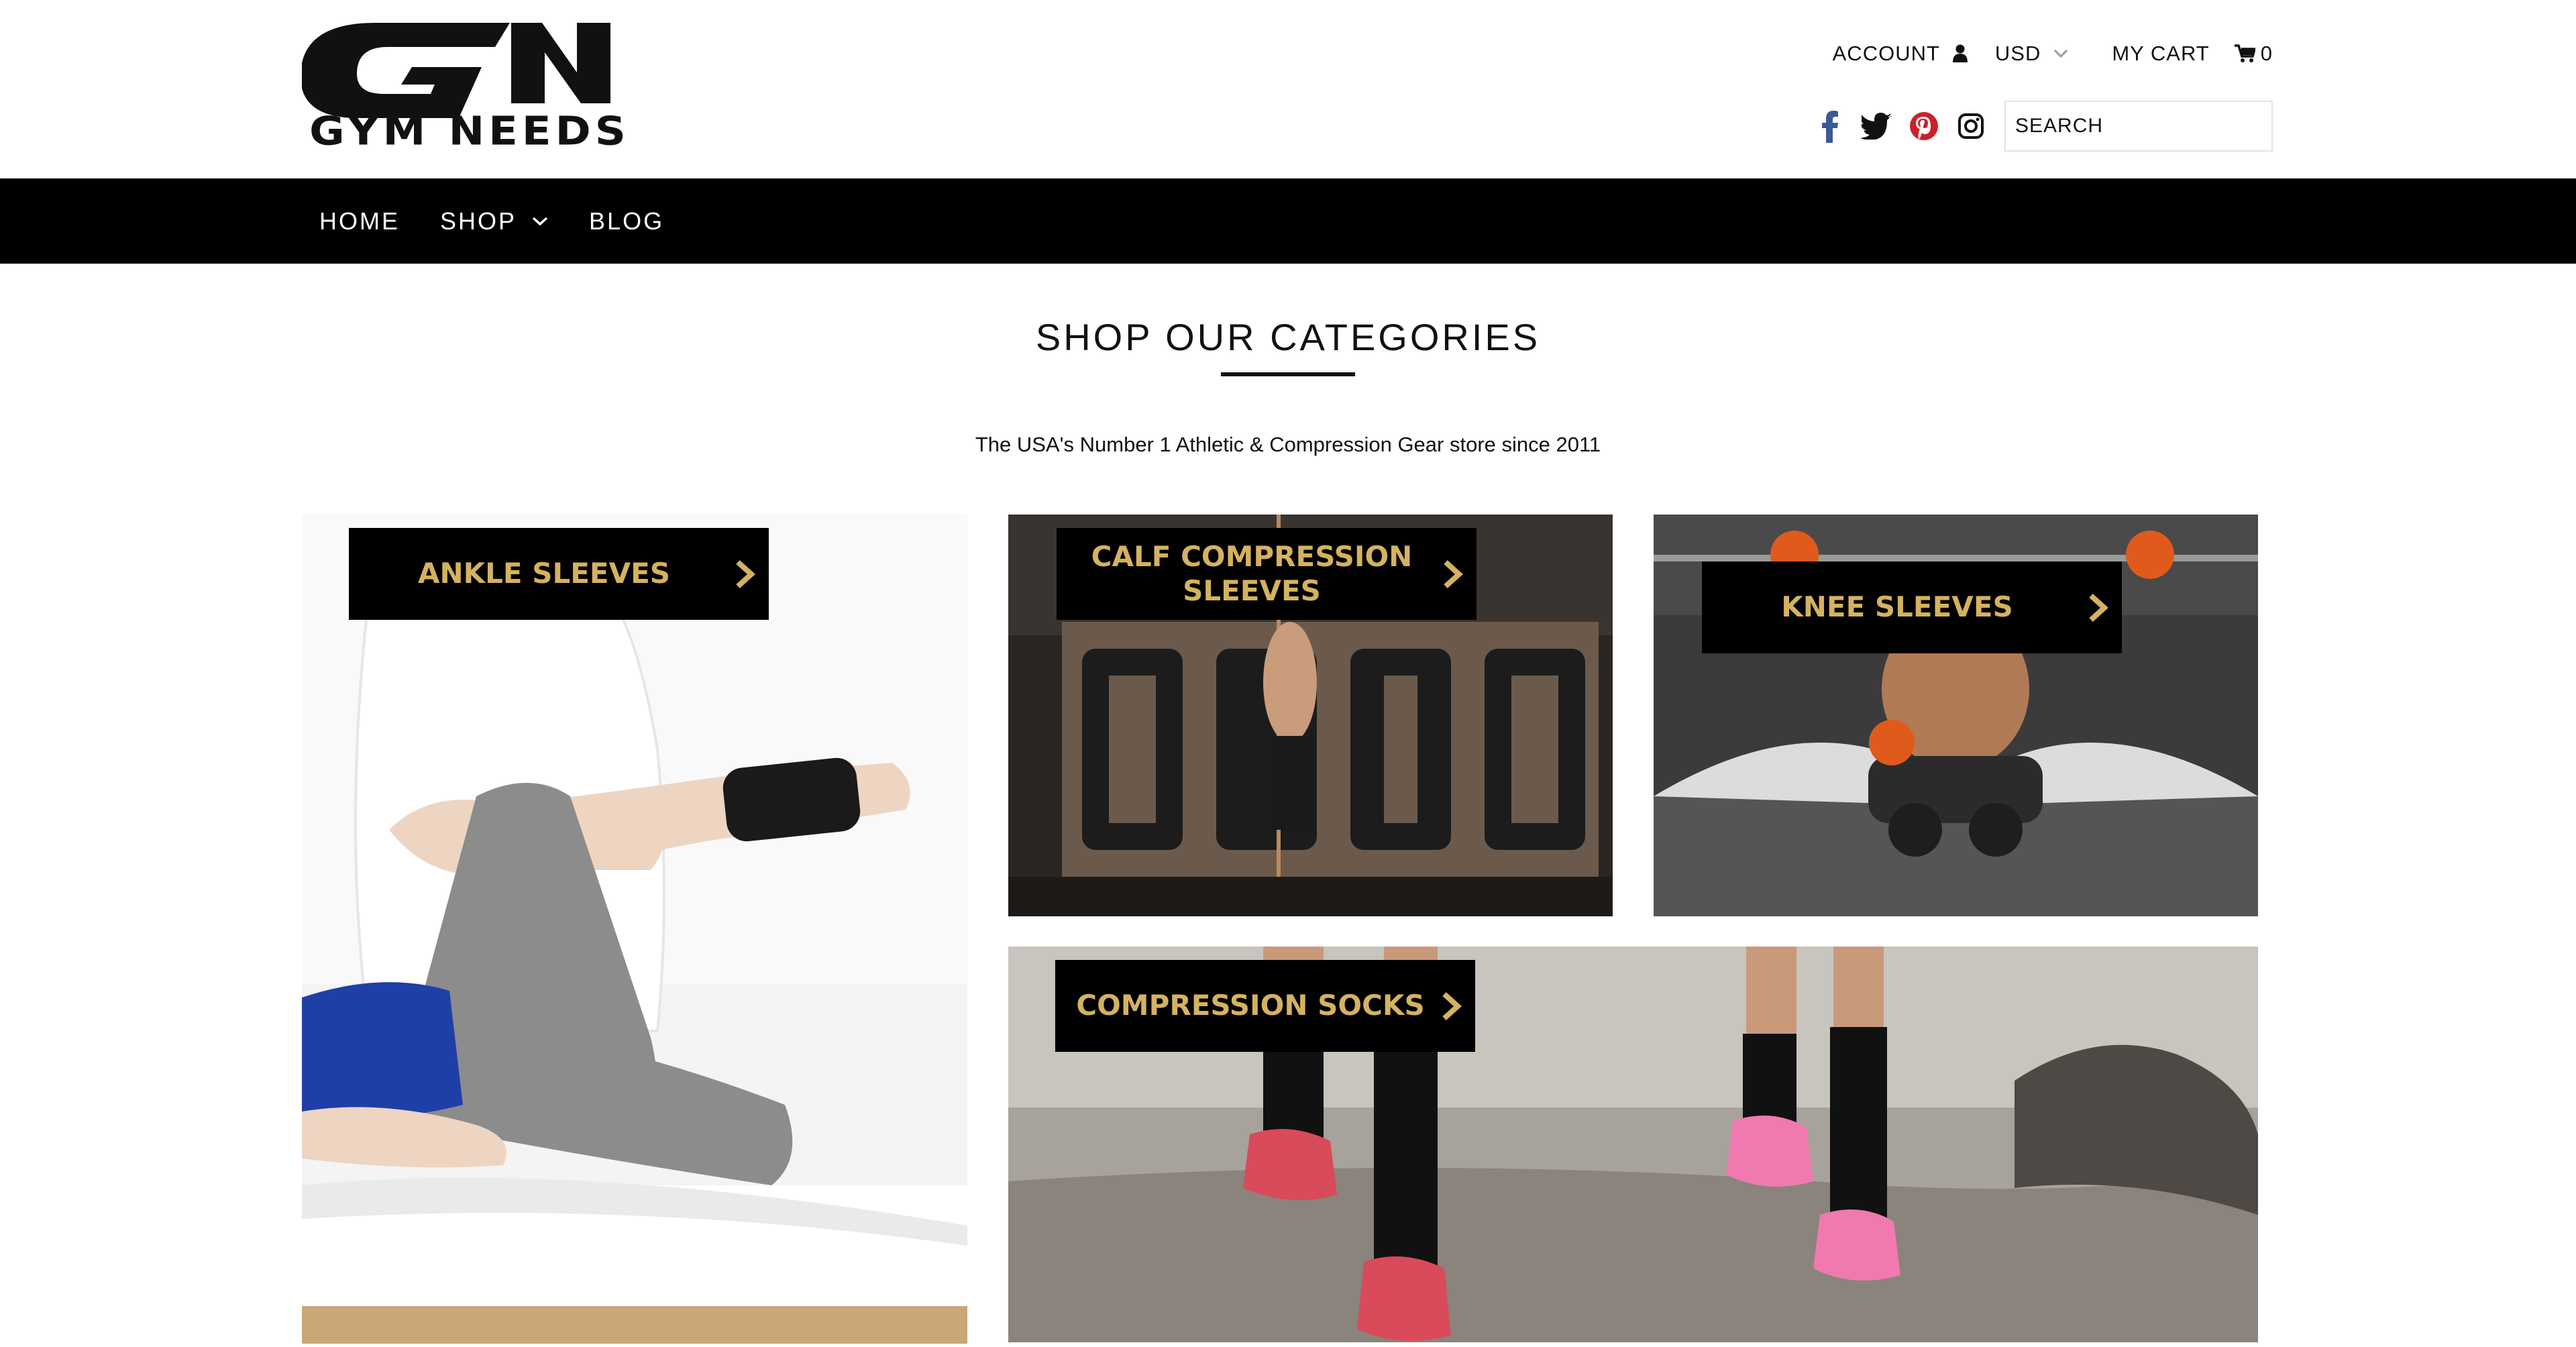 The image size is (2576, 1347). I want to click on account-bar: ACCOUNT USD MY CART 0, so click(2053, 53).